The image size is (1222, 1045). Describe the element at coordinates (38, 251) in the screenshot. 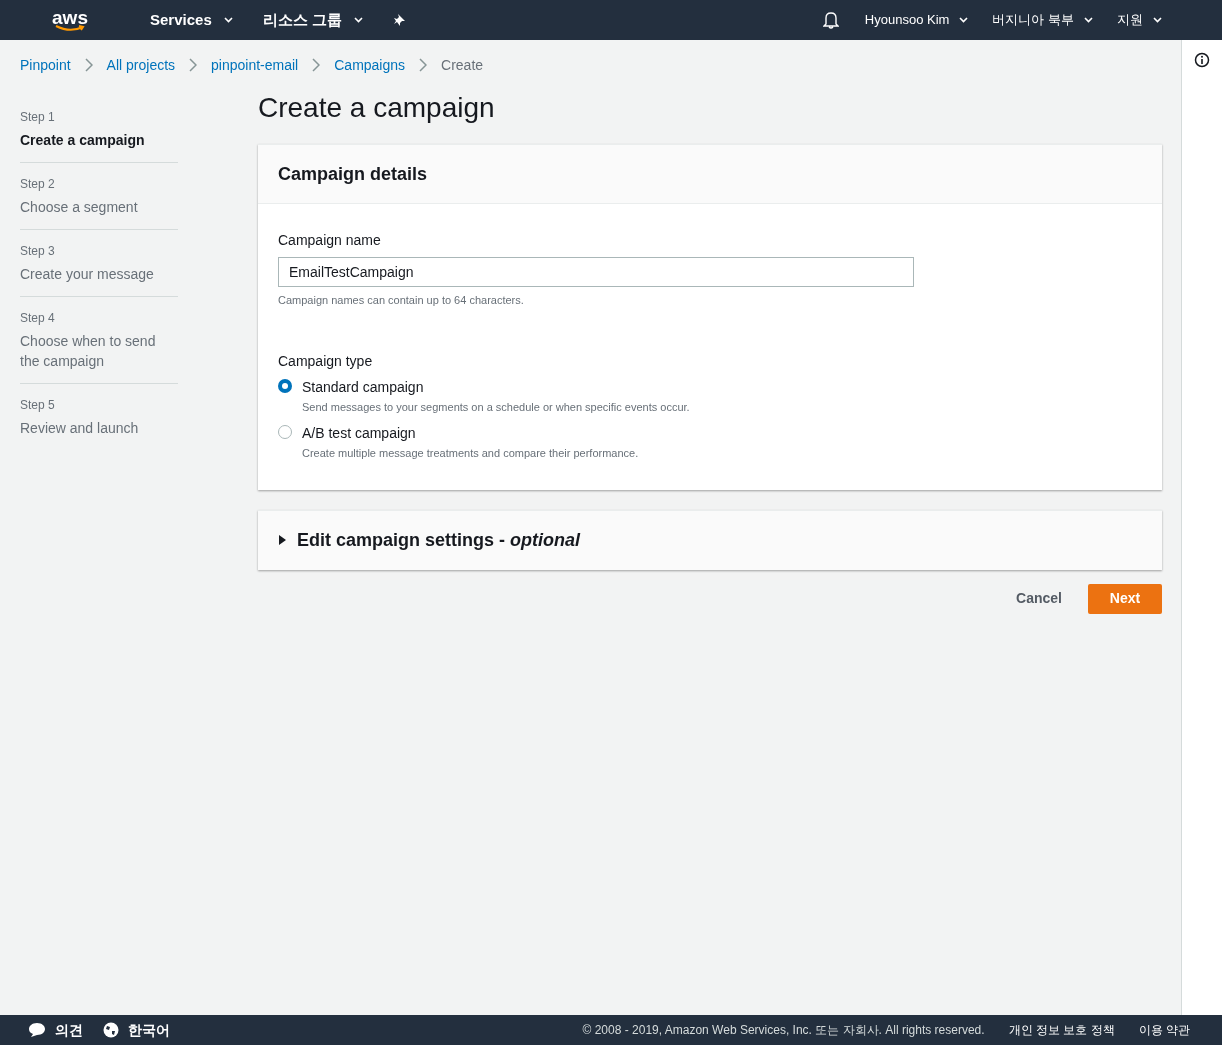

I see `step-number: Step 3` at that location.